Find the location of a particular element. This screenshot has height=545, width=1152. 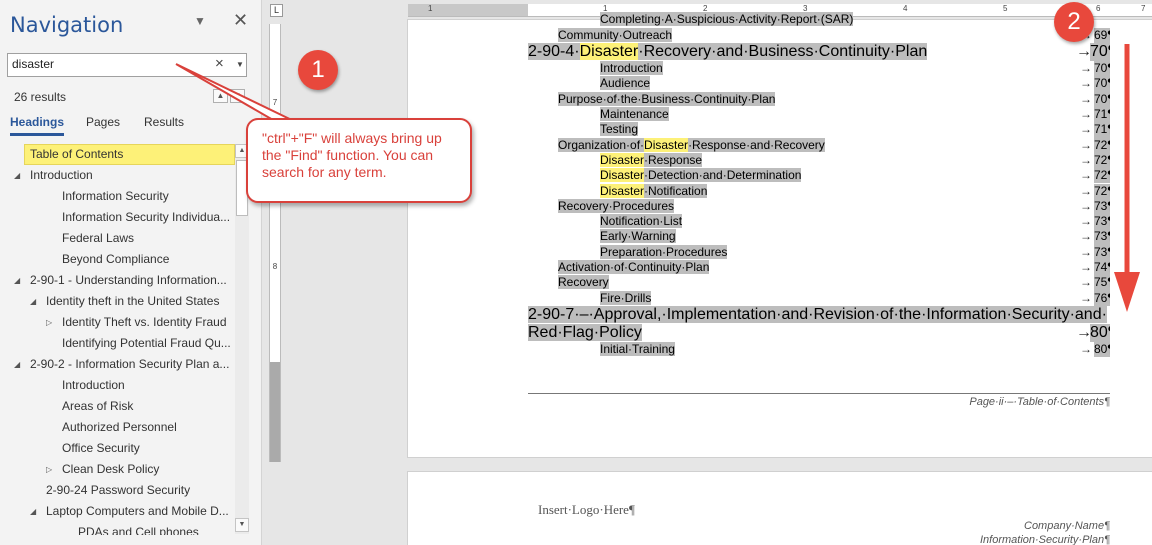

scroll-down-arrow-icon is located at coordinates (1127, 178).